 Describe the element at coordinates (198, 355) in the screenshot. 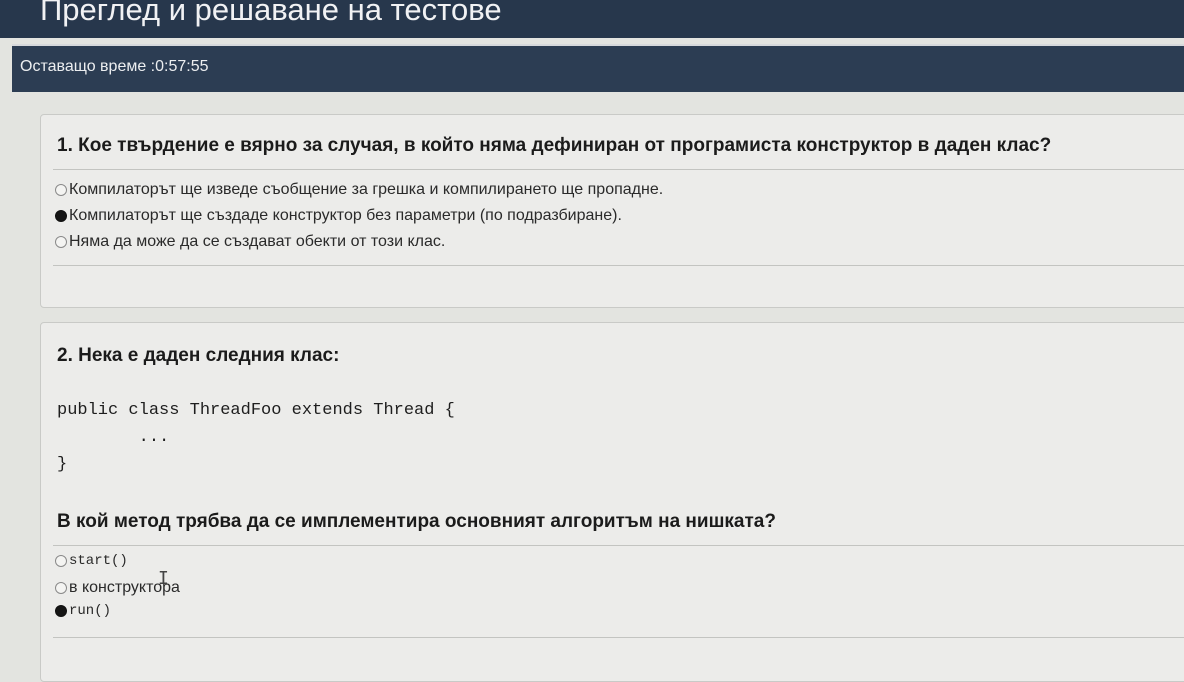

I see `question-2-title: 2. Нека е даден следния клас:` at that location.